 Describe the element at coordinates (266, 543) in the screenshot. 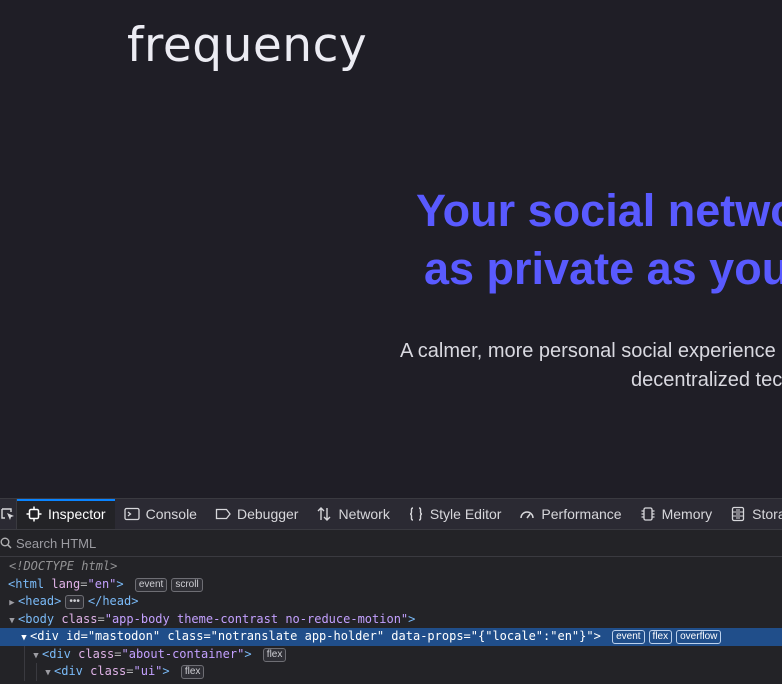

I see `search-html-input` at that location.